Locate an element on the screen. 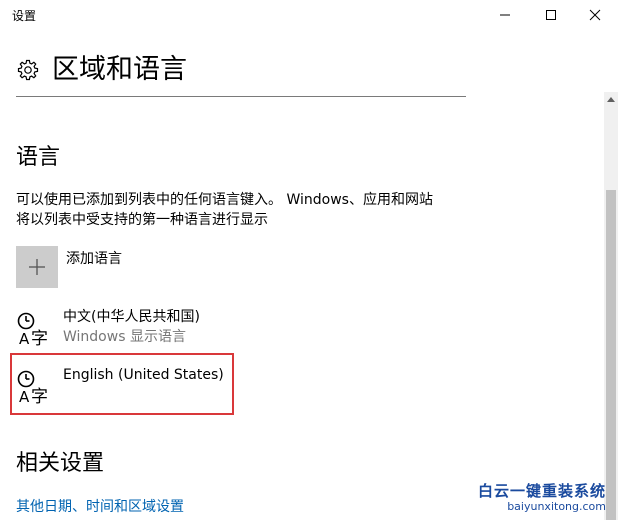 This screenshot has width=618, height=520. title-bar: 设置 is located at coordinates (309, 15).